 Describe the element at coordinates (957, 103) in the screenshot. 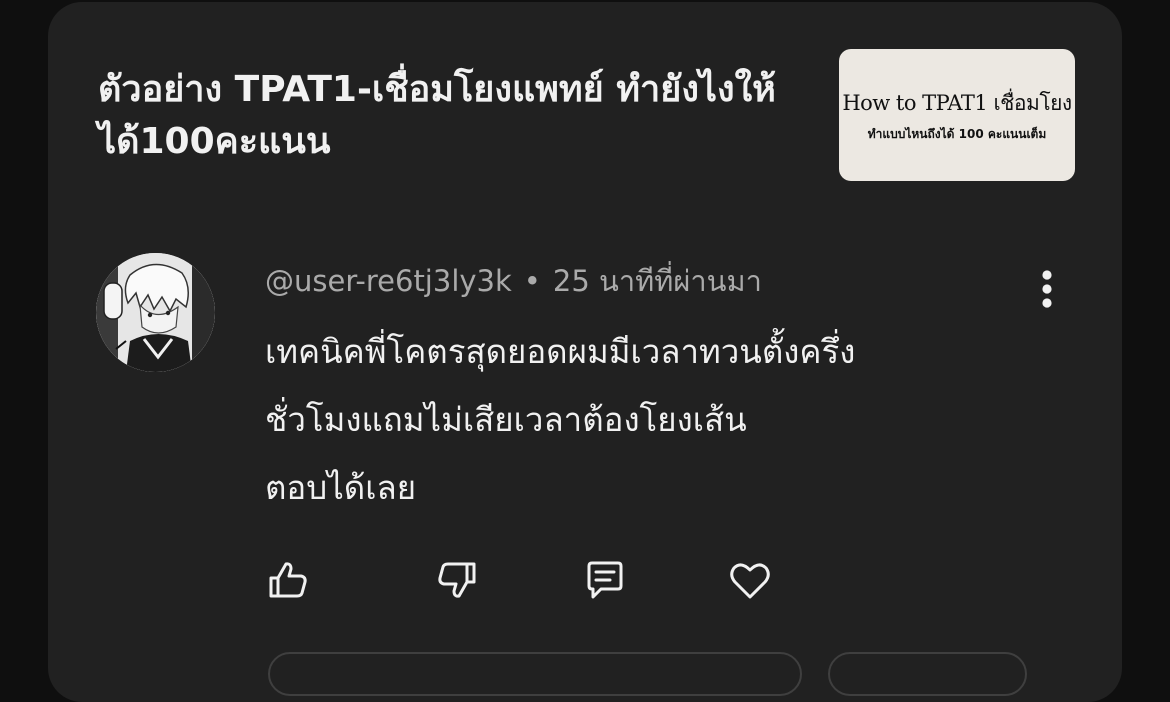

I see `thumbnail-title: How to TPAT1 เชื่อมโยง` at that location.